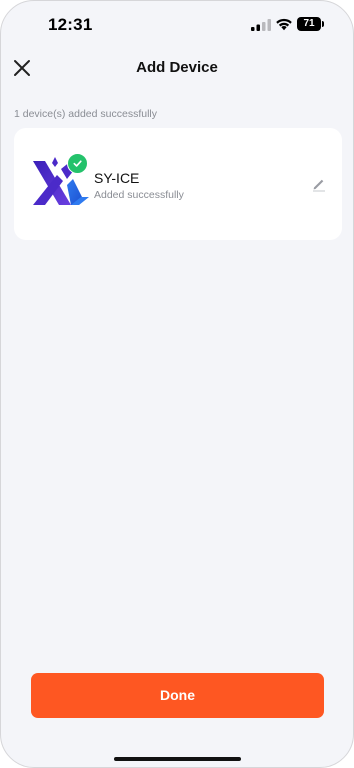 This screenshot has width=354, height=768. I want to click on done-button: Done, so click(177, 695).